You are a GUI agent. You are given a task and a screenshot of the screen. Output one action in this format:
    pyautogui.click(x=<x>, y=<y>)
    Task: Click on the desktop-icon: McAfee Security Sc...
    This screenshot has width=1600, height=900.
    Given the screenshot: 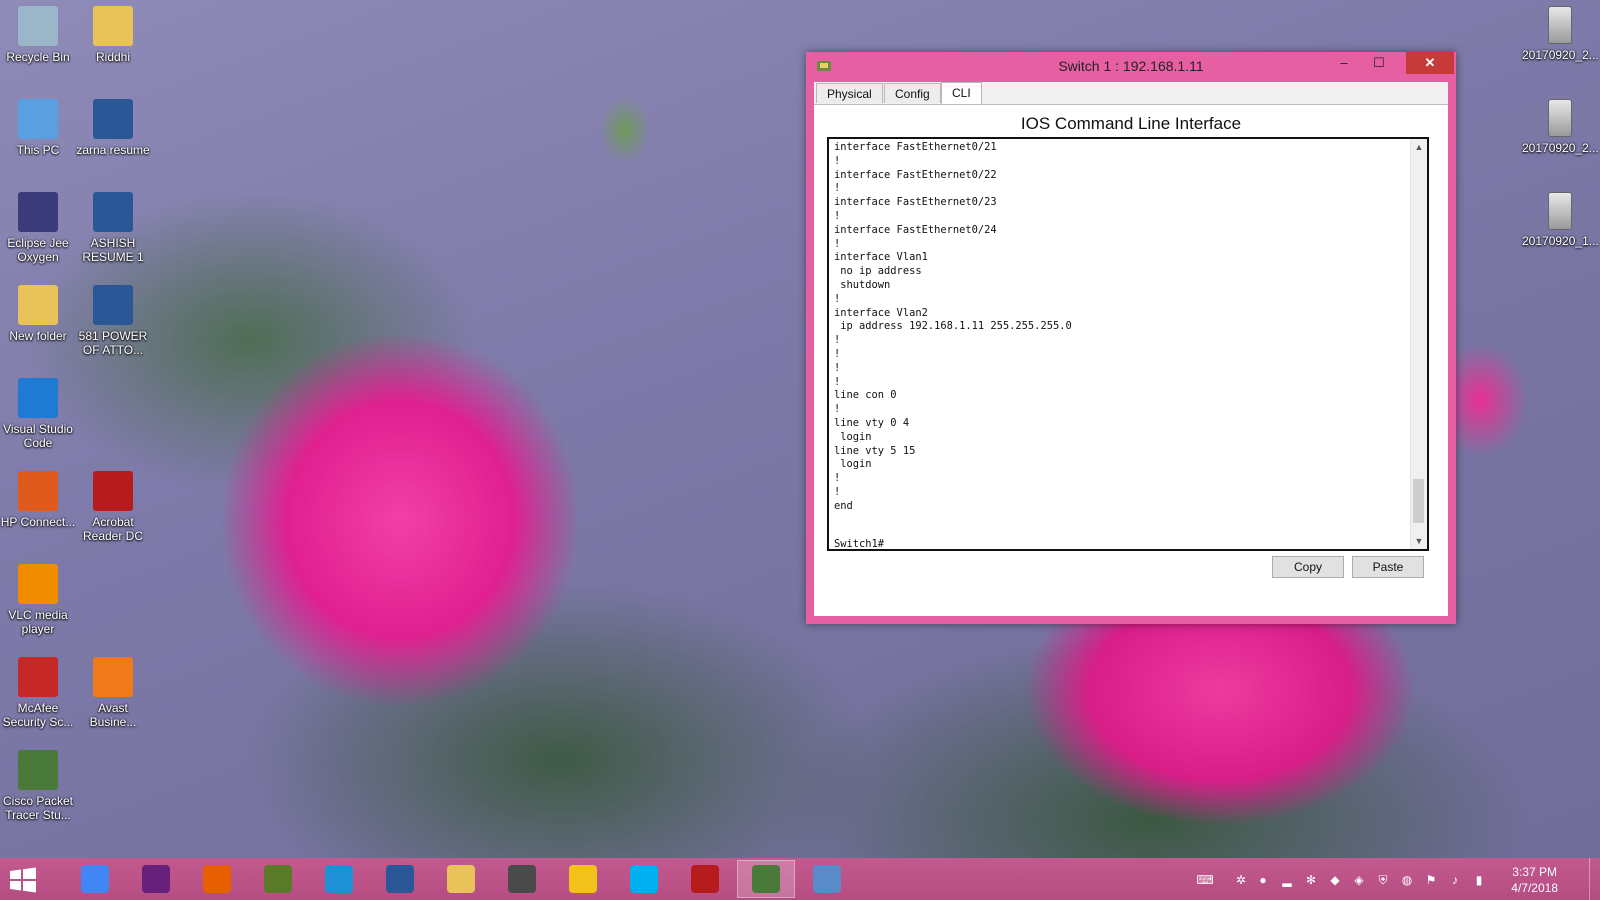 What is the action you would take?
    pyautogui.click(x=38, y=693)
    